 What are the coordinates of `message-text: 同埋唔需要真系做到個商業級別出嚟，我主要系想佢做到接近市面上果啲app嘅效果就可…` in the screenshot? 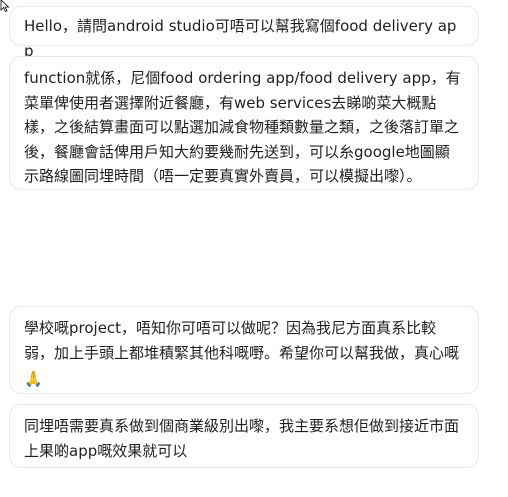 It's located at (242, 438).